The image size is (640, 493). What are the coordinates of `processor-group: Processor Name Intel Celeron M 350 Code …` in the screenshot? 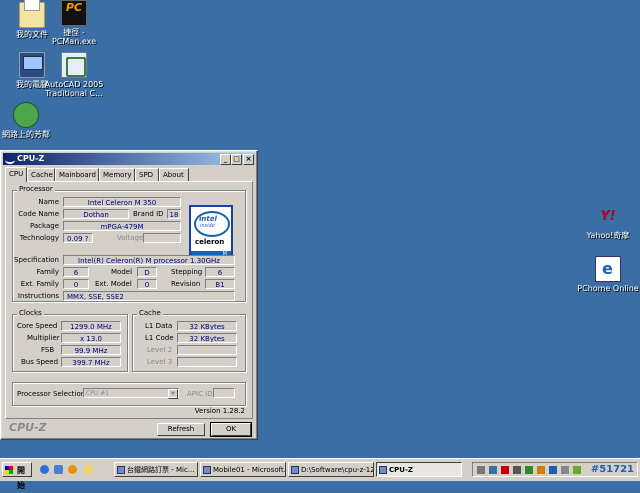 It's located at (129, 243).